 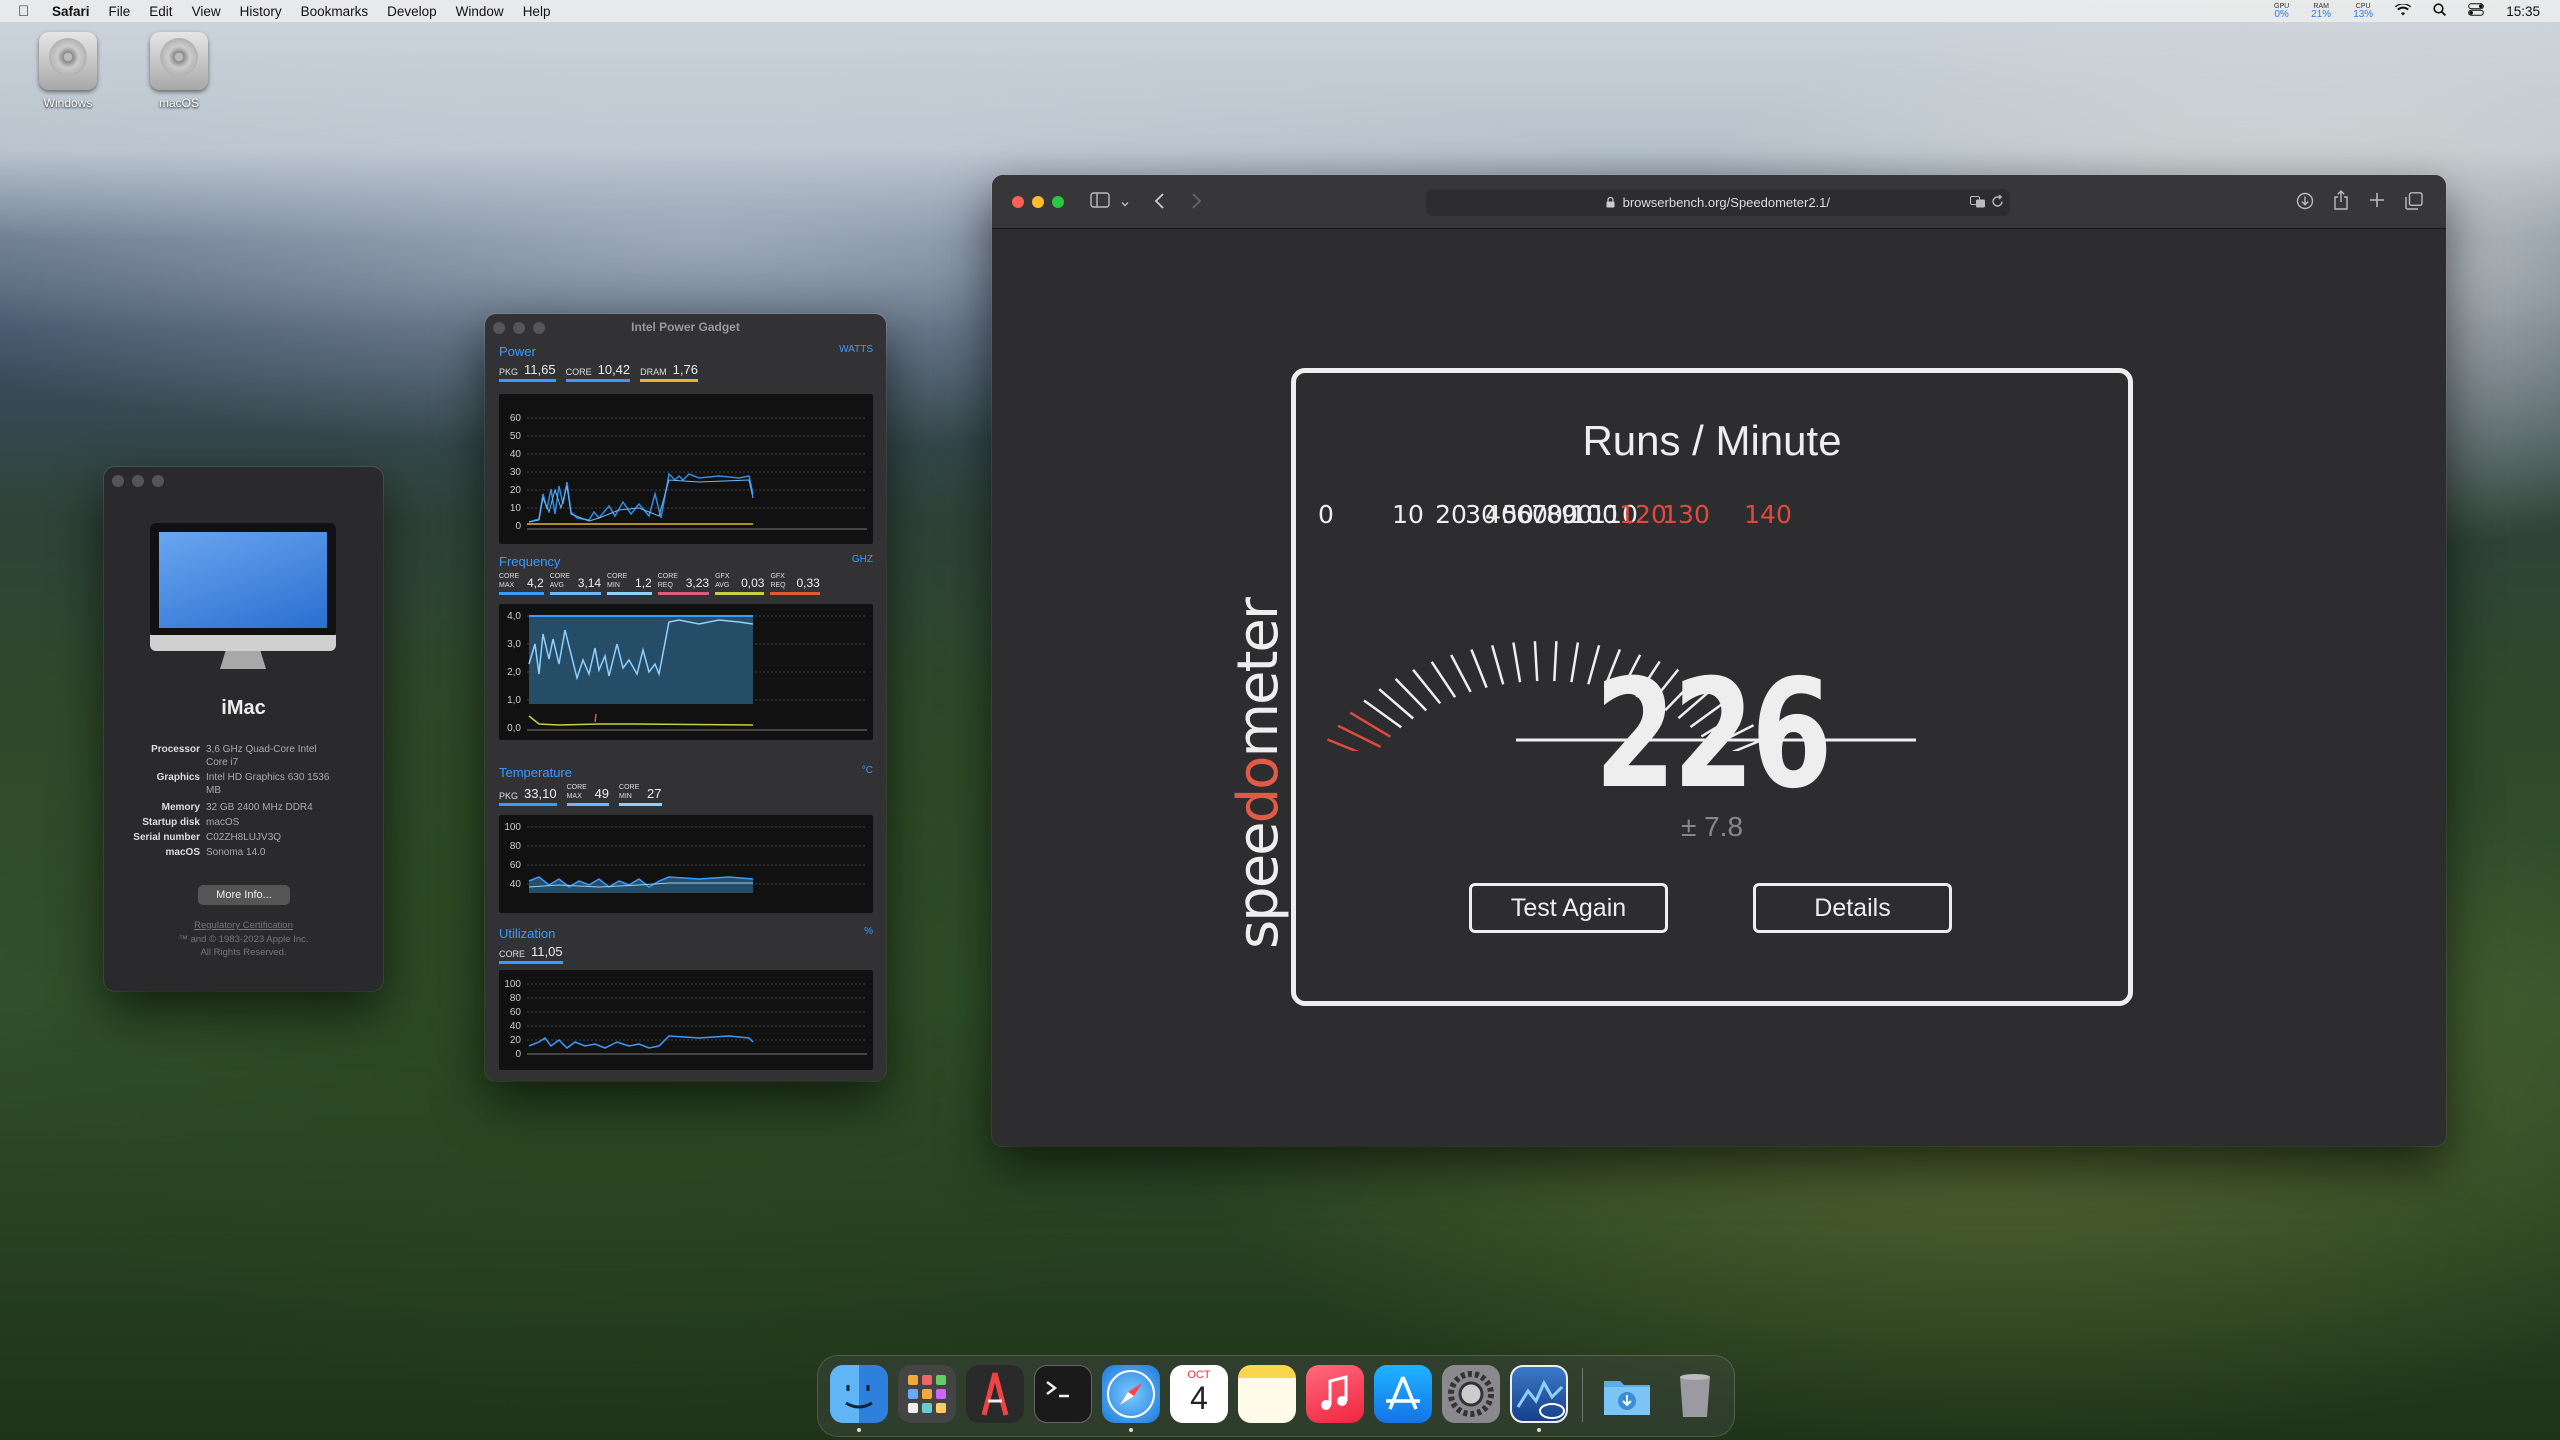 What do you see at coordinates (530, 561) in the screenshot?
I see `frequency-title: Frequency` at bounding box center [530, 561].